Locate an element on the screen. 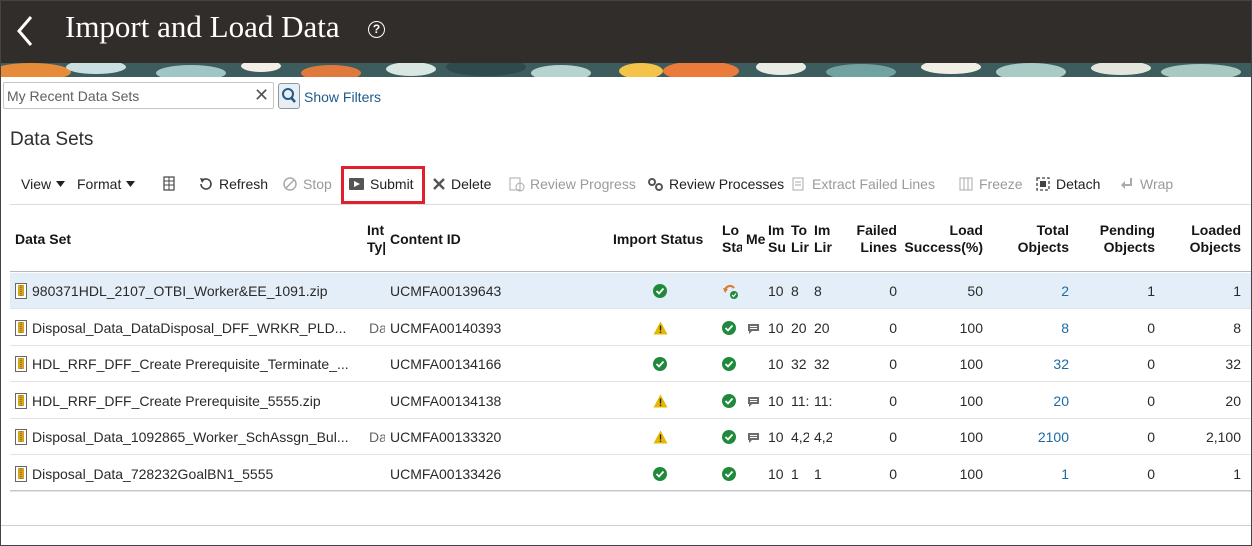 The image size is (1252, 546). loaded-objects: 20 is located at coordinates (1233, 400).